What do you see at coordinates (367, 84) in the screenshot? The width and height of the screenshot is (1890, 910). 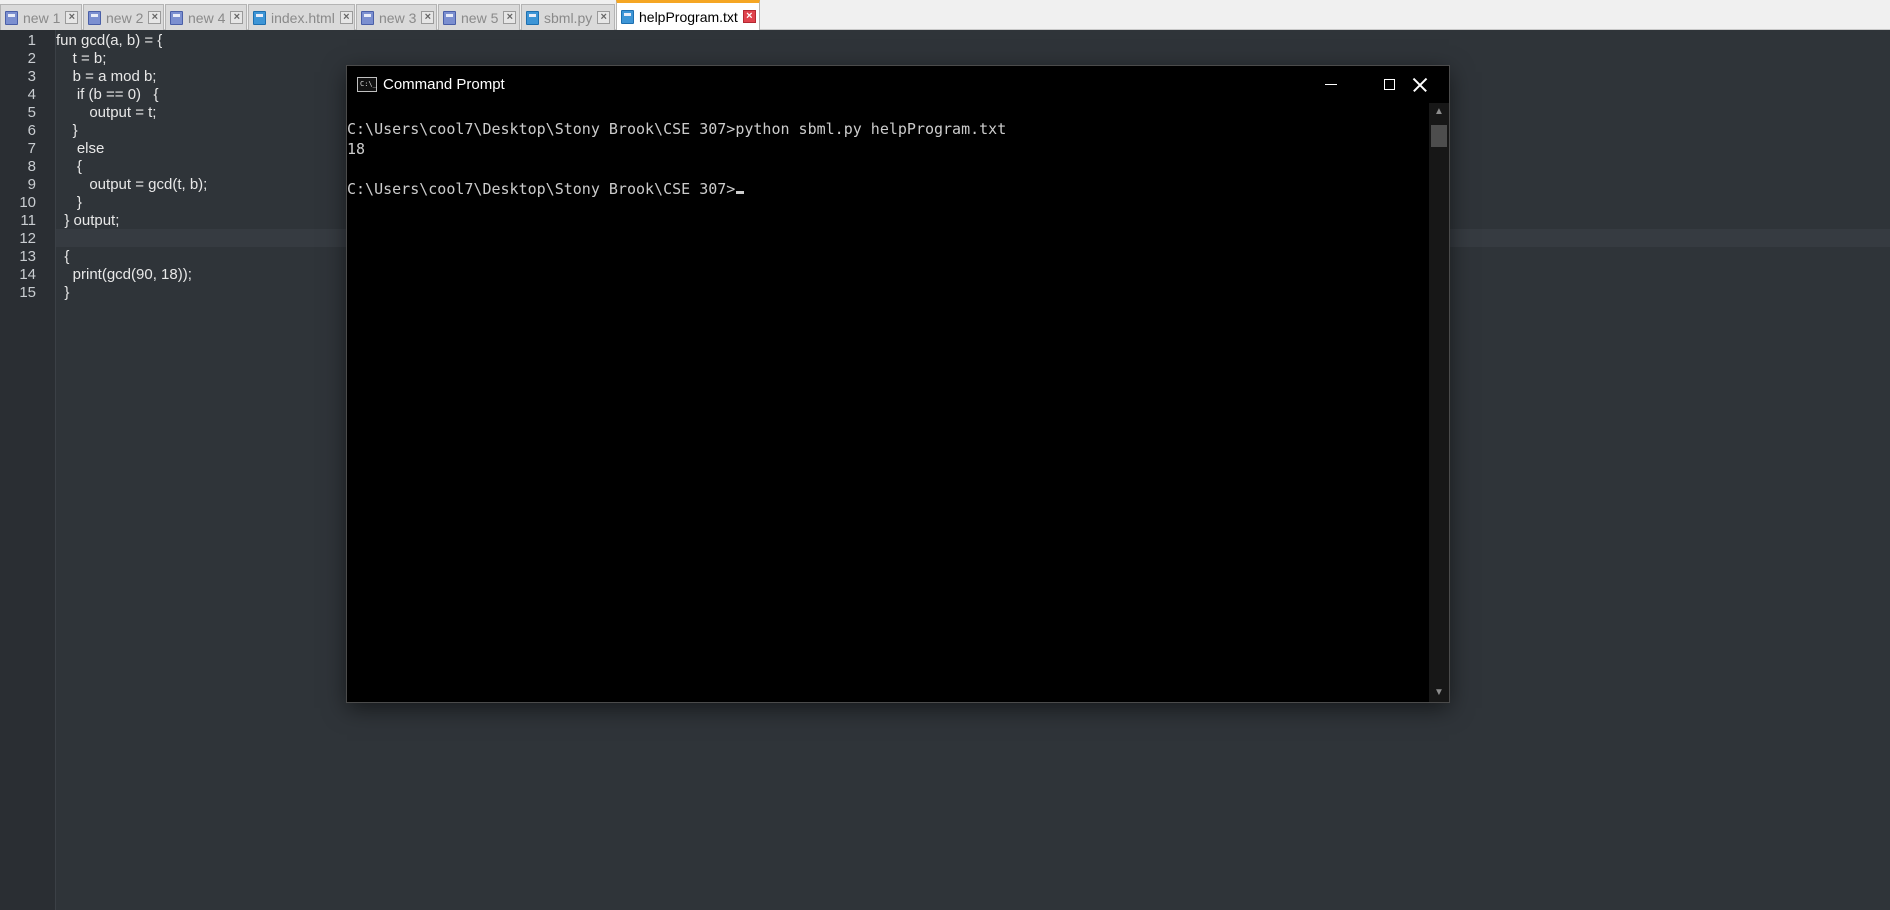 I see `console-icon: C:\_` at bounding box center [367, 84].